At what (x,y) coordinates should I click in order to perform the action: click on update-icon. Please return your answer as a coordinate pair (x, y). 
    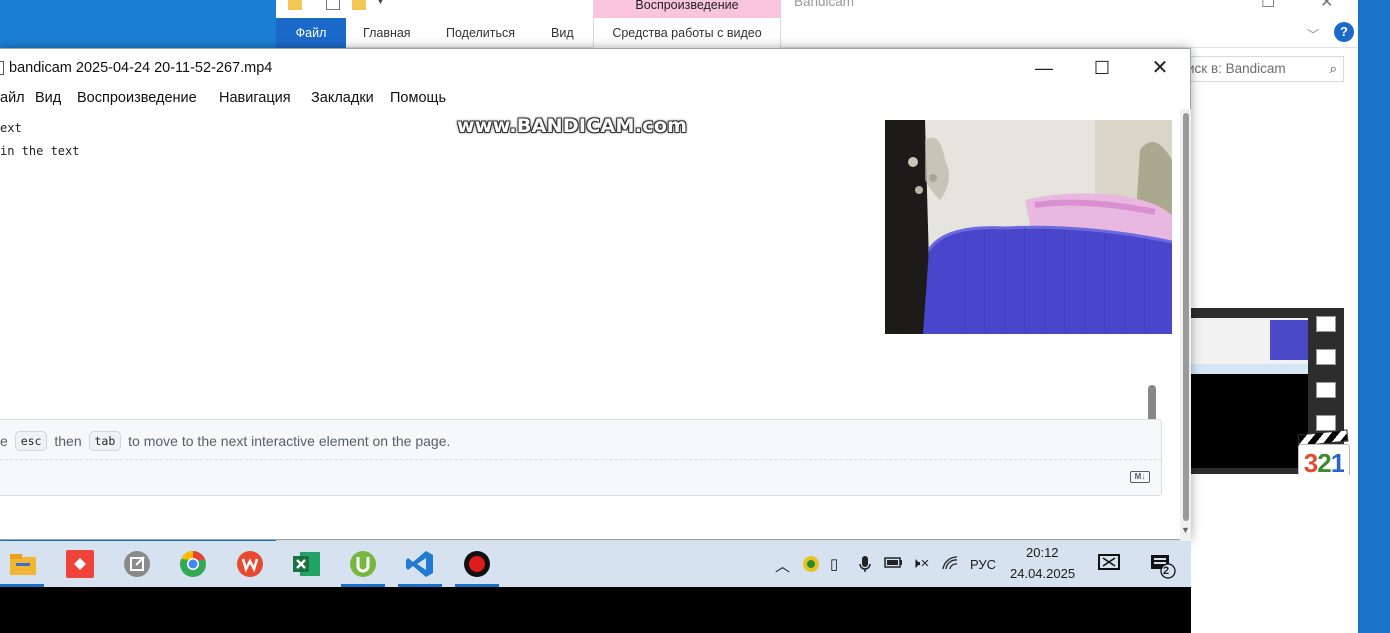
    Looking at the image, I should click on (811, 566).